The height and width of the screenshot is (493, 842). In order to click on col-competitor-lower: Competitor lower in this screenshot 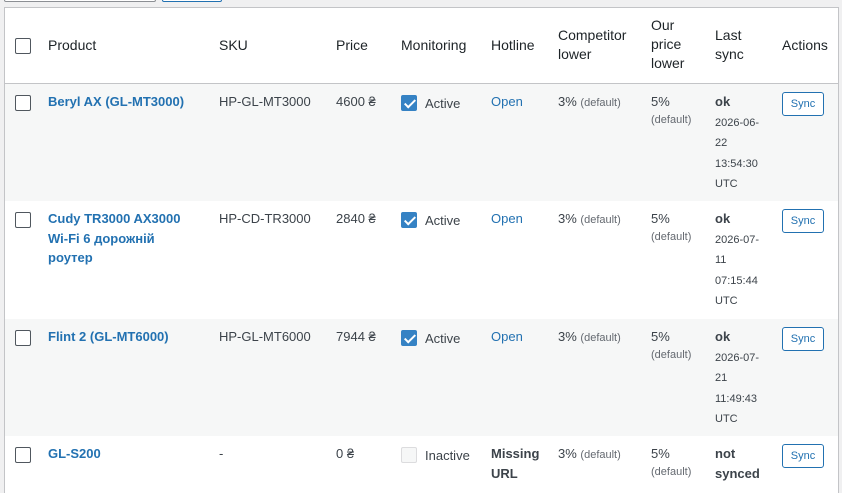, I will do `click(592, 45)`.